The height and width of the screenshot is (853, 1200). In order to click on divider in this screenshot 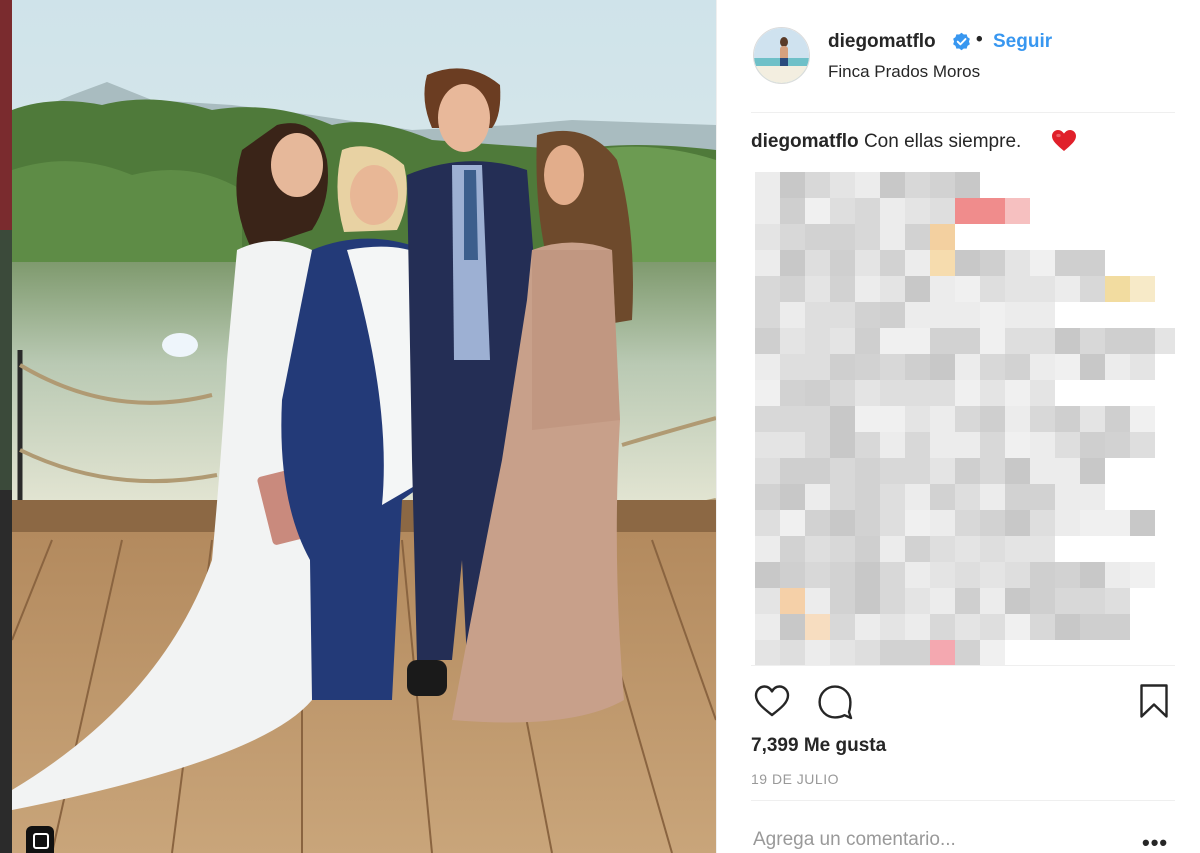, I will do `click(963, 800)`.